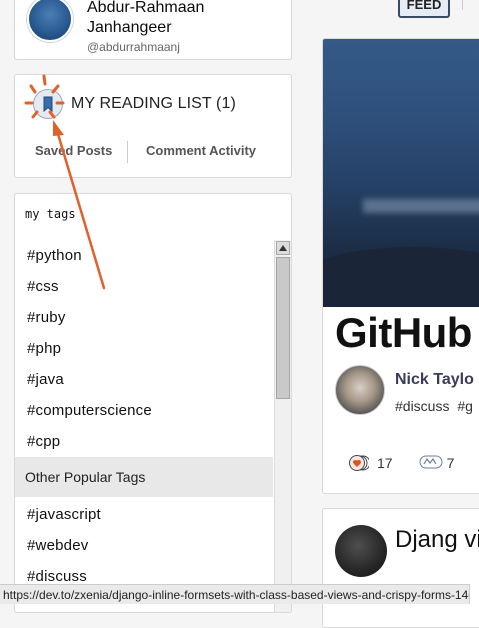 The image size is (479, 628). What do you see at coordinates (431, 463) in the screenshot?
I see `unicorn-icon` at bounding box center [431, 463].